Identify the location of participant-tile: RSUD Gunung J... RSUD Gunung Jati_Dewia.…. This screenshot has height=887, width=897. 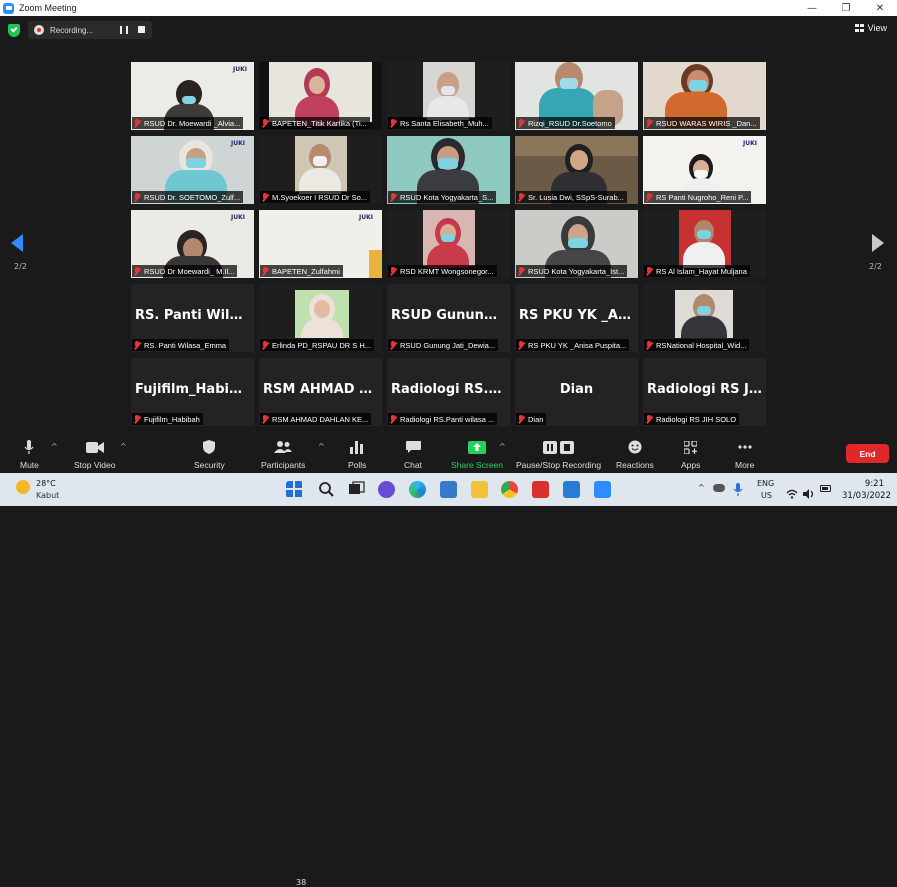
(448, 318).